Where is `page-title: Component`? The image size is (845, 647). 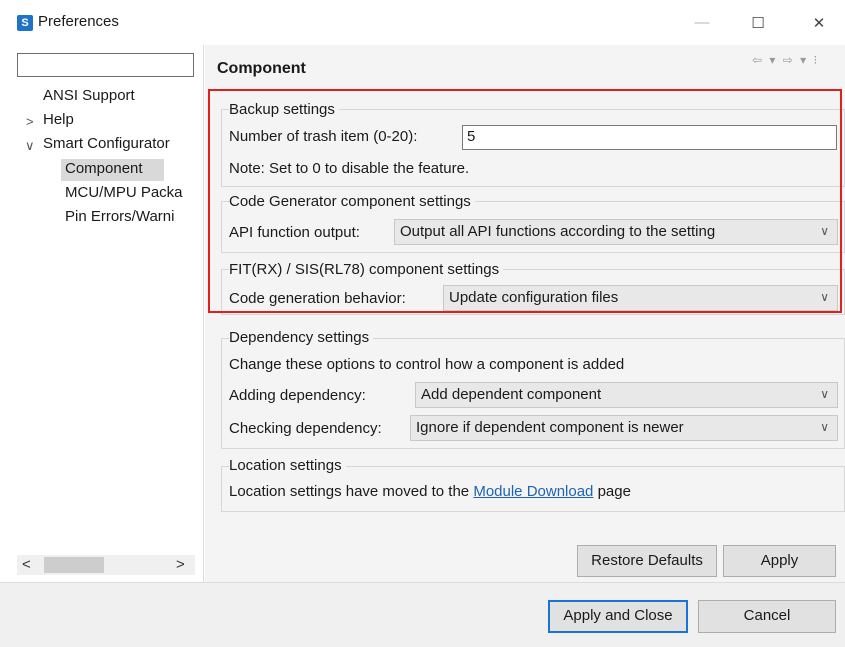 page-title: Component is located at coordinates (261, 68).